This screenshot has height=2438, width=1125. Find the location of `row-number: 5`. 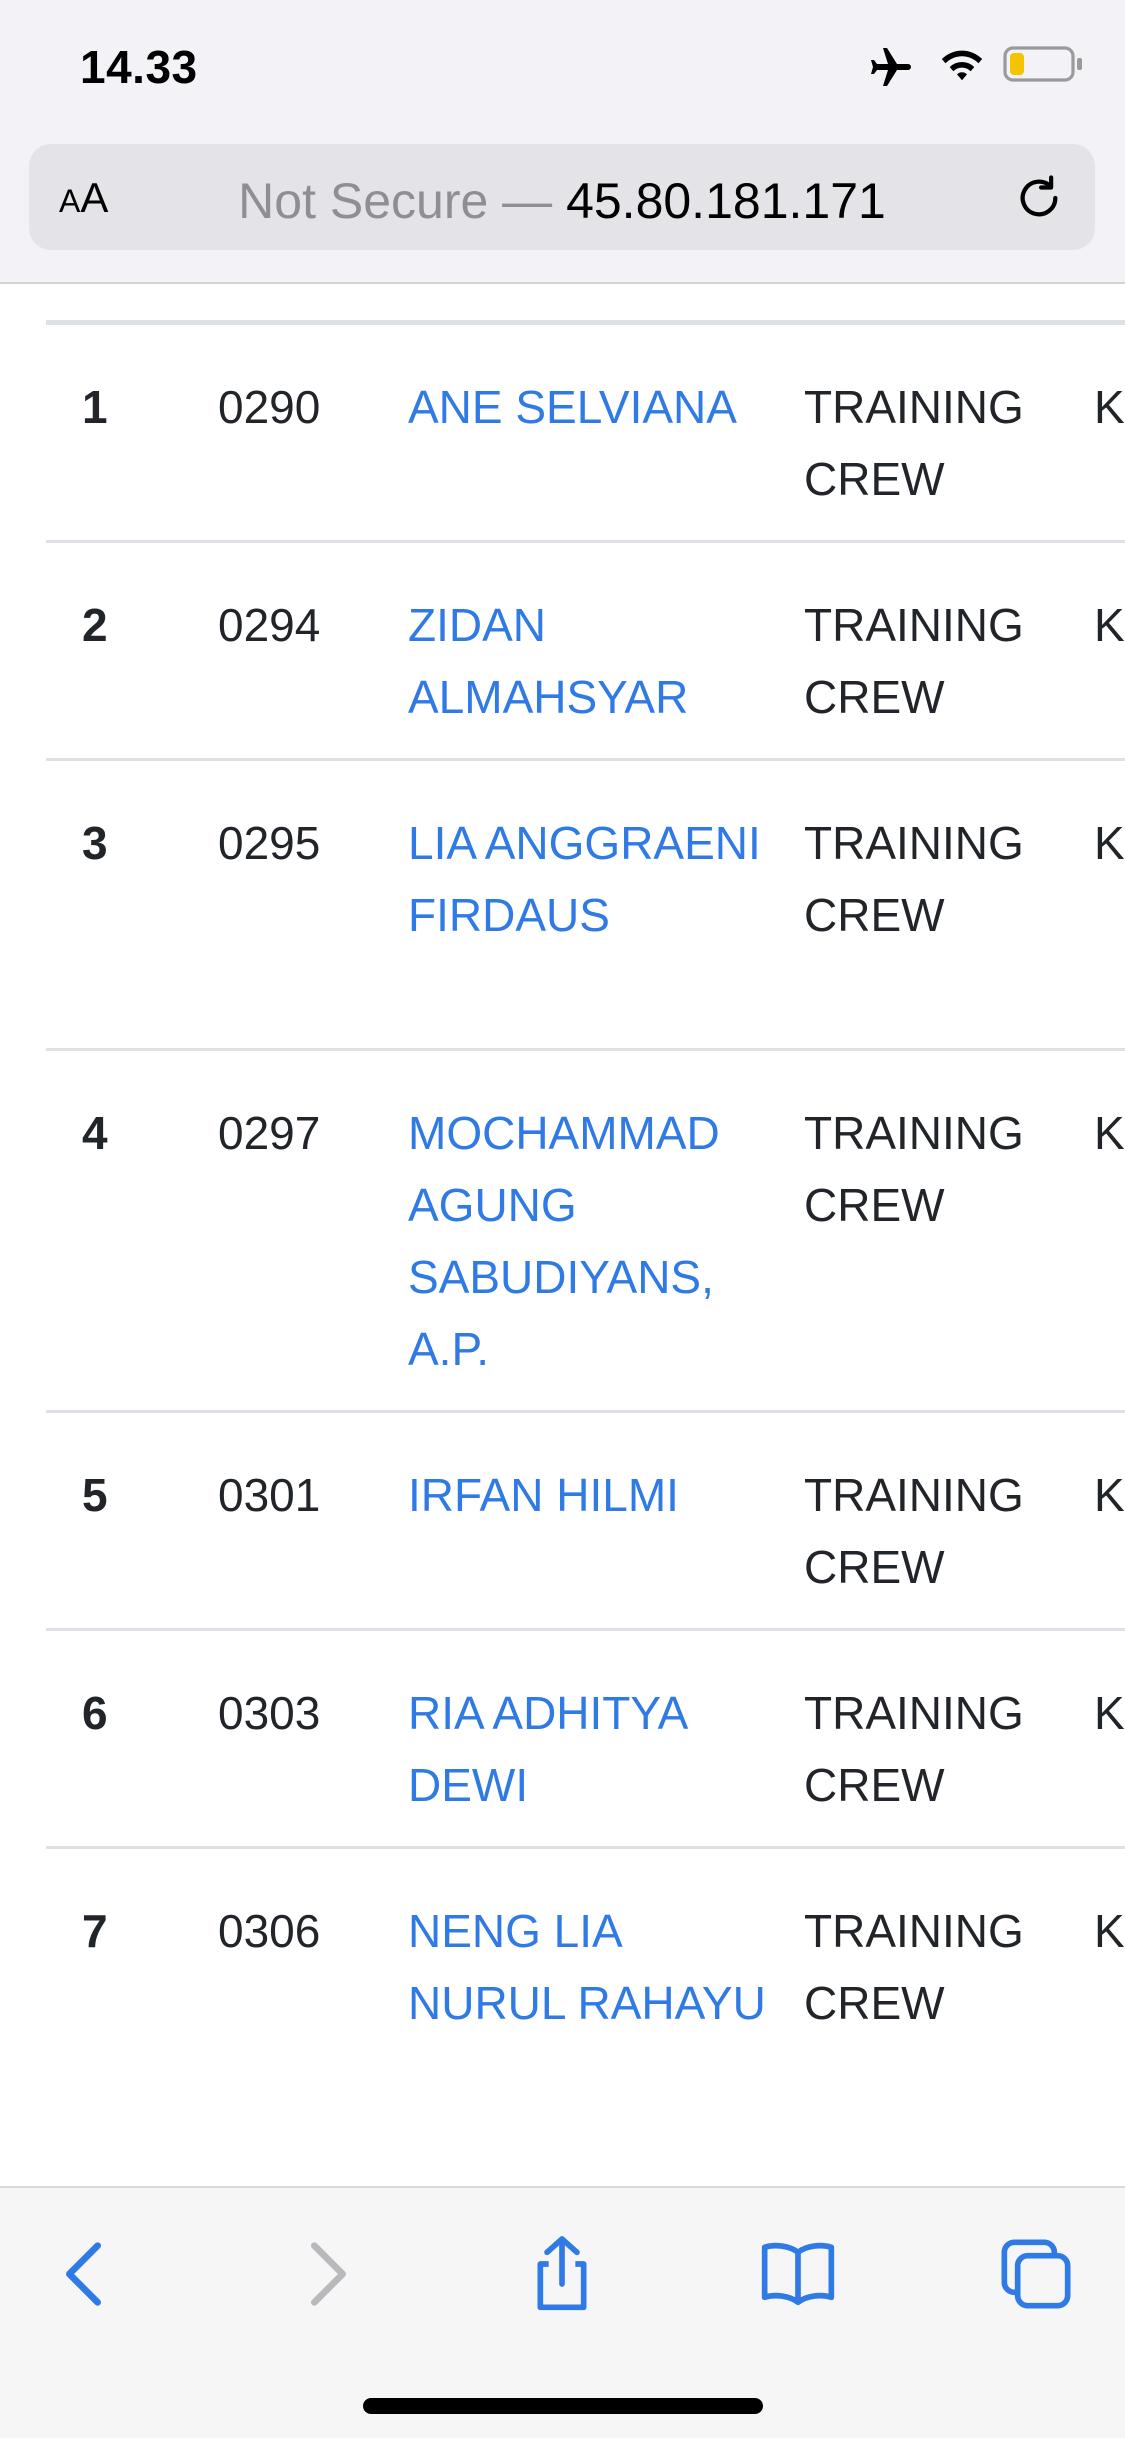

row-number: 5 is located at coordinates (95, 1495).